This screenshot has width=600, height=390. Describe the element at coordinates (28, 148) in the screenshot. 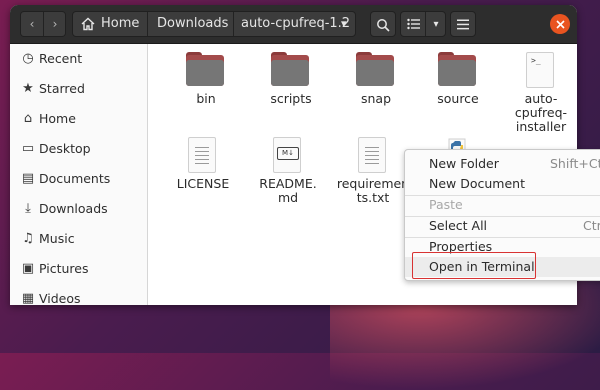

I see `desktop-icon: ▭` at that location.